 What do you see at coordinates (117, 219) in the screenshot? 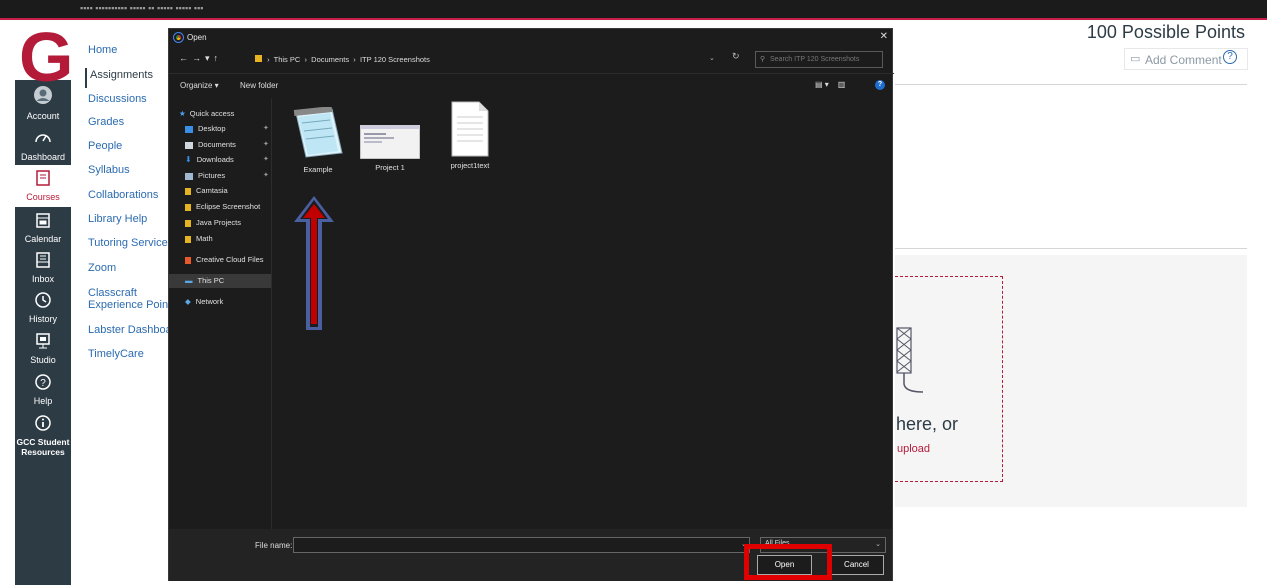
I see `course-nav-library-help: Library Help` at bounding box center [117, 219].